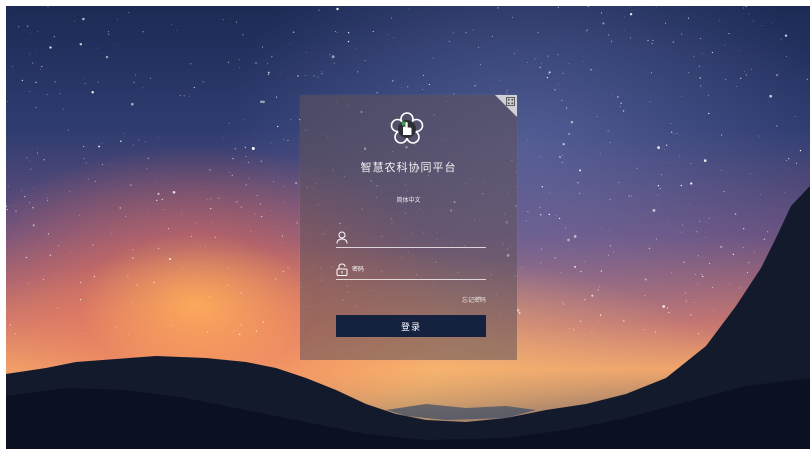 The height and width of the screenshot is (449, 810). Describe the element at coordinates (411, 326) in the screenshot. I see `login-button: 登录` at that location.